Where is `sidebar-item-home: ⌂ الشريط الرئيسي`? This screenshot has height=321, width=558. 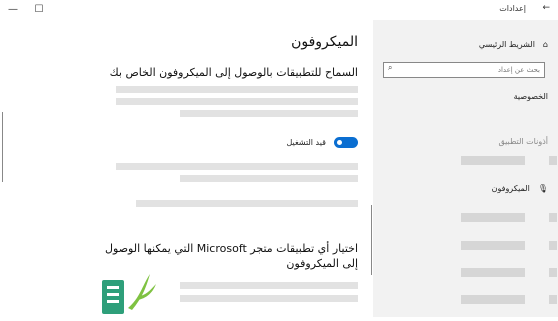 sidebar-item-home: ⌂ الشريط الرئيسي is located at coordinates (513, 44).